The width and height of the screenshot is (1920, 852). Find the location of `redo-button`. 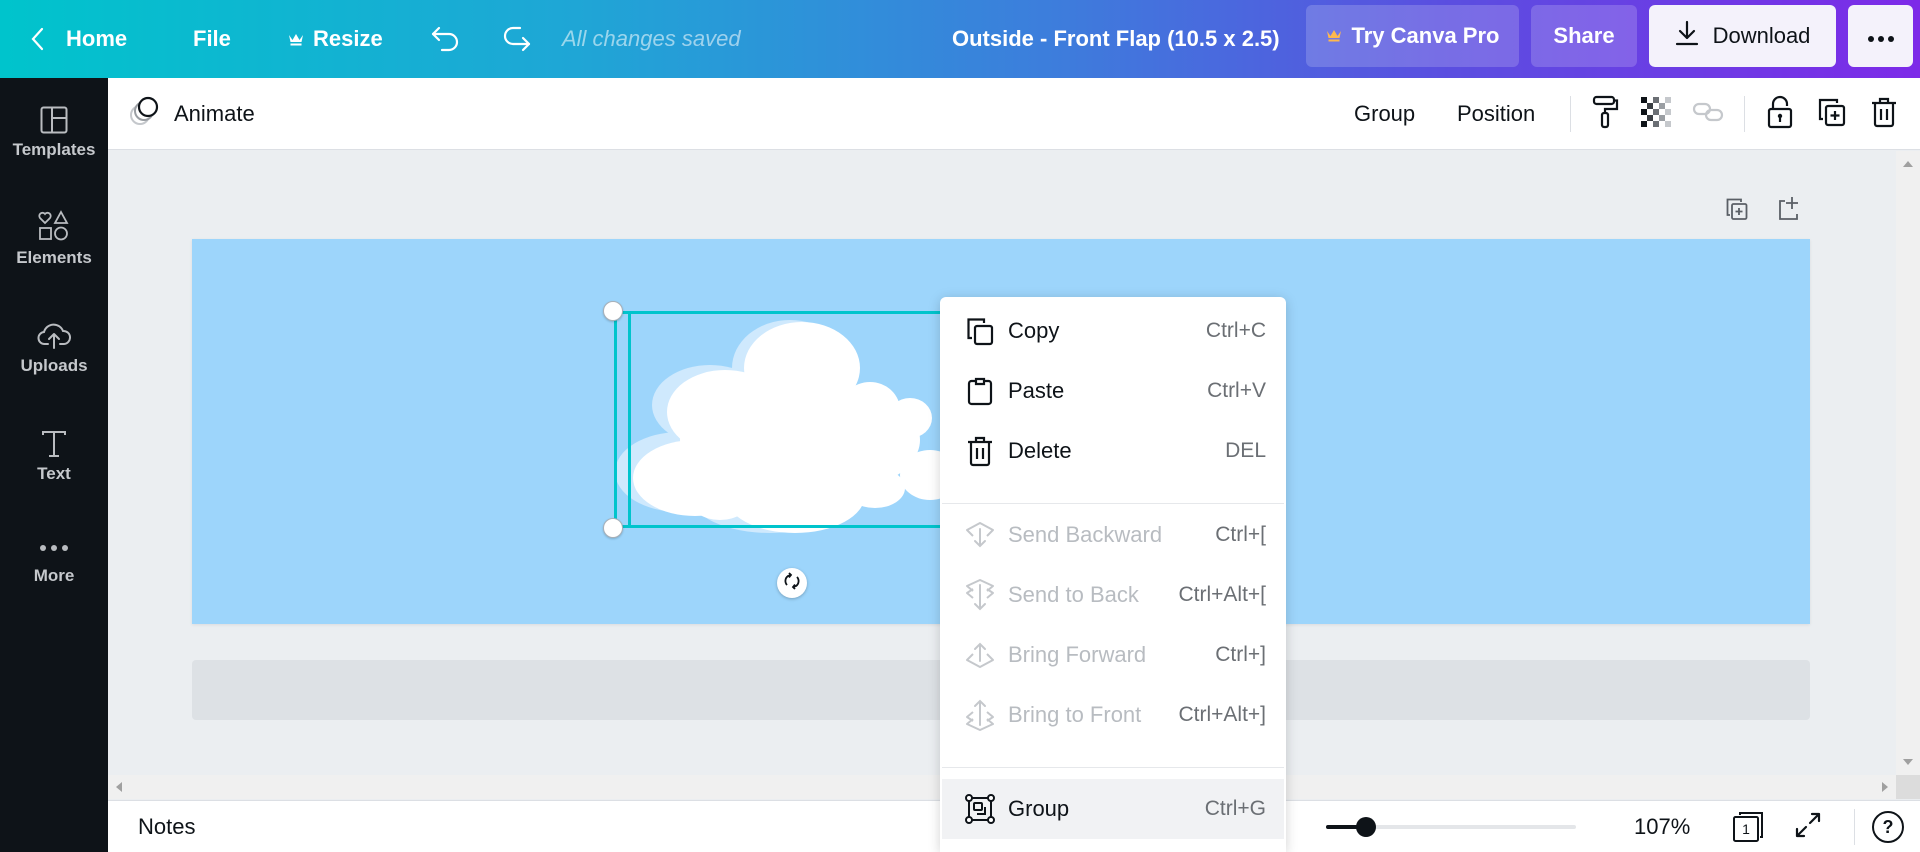

redo-button is located at coordinates (516, 39).